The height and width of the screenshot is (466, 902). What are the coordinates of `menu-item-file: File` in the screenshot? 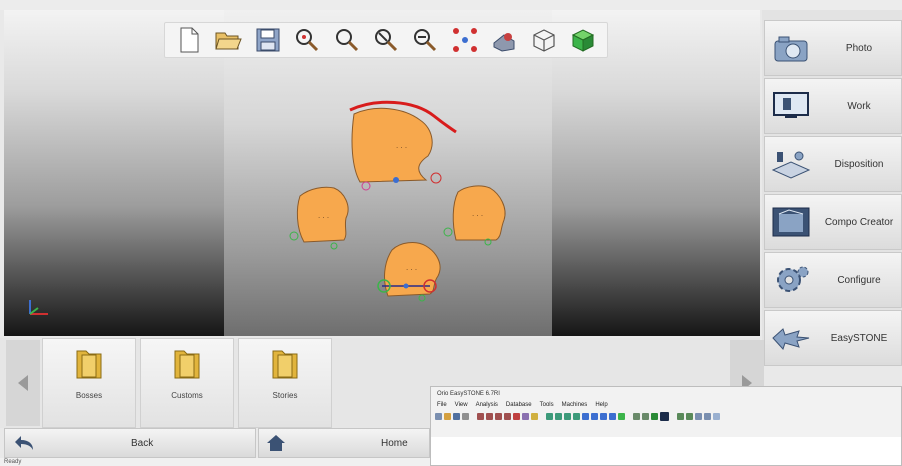 It's located at (442, 405).